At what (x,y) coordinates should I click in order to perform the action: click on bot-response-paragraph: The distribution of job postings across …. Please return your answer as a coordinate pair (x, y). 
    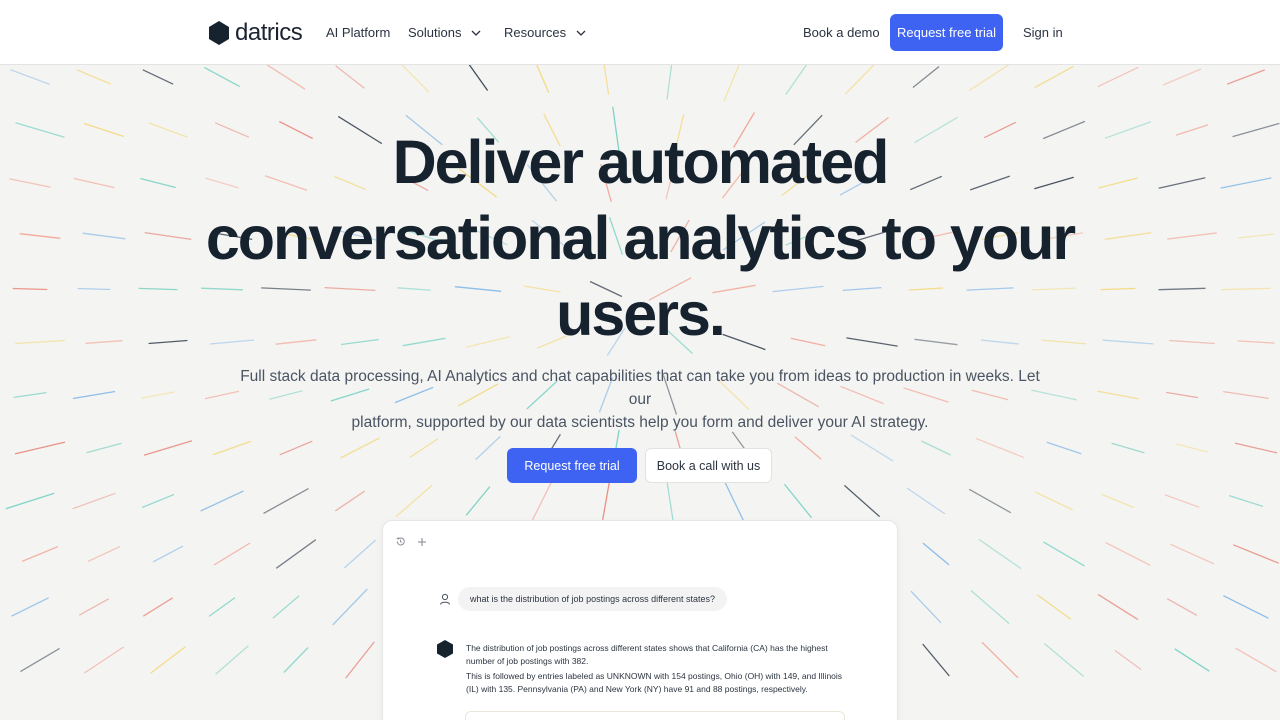
    Looking at the image, I should click on (647, 654).